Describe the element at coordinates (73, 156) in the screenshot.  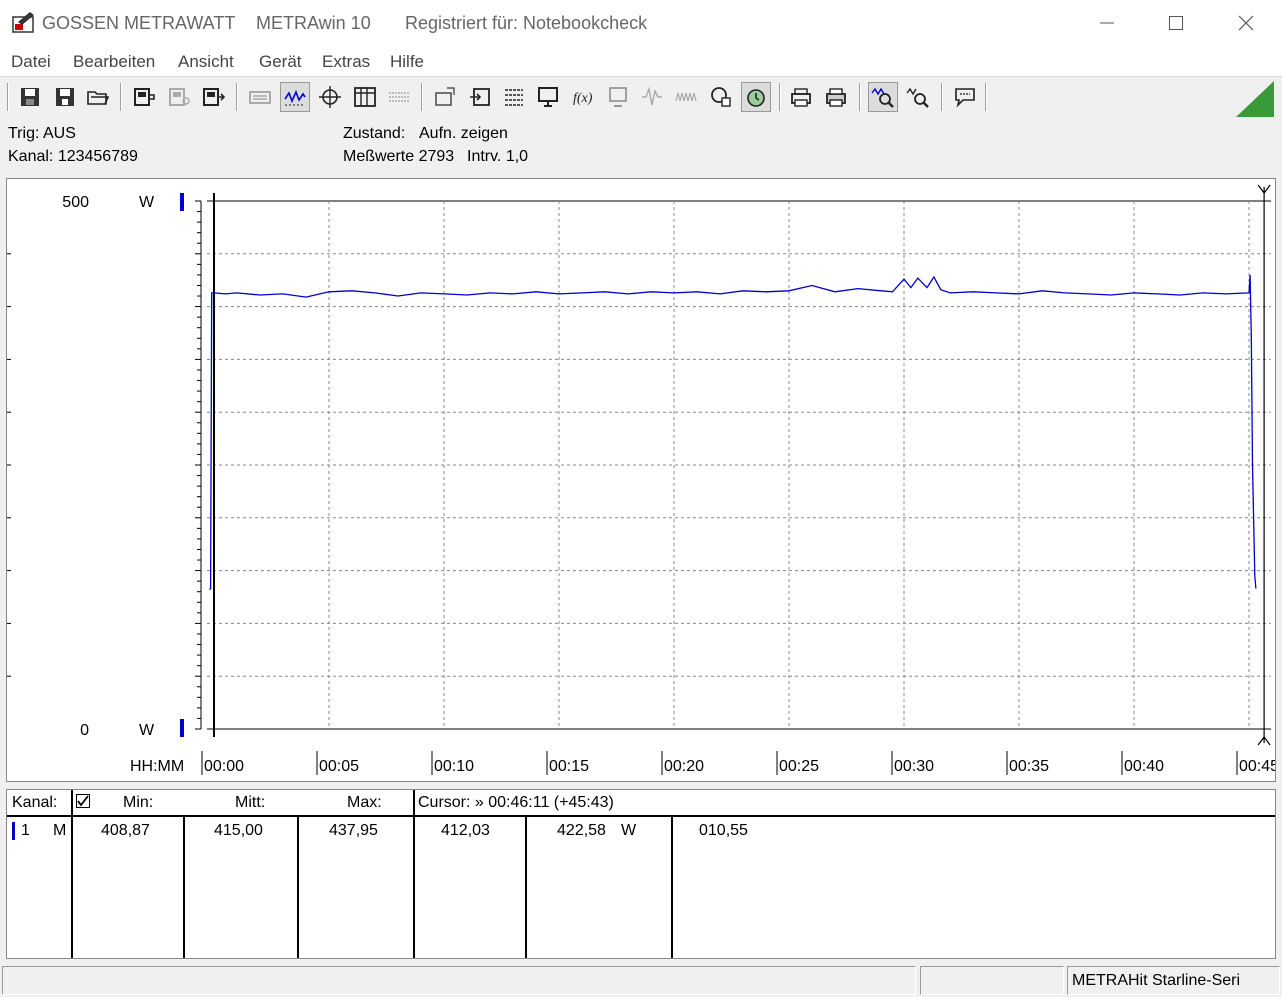
I see `channel-status: Kanal: 123456789` at that location.